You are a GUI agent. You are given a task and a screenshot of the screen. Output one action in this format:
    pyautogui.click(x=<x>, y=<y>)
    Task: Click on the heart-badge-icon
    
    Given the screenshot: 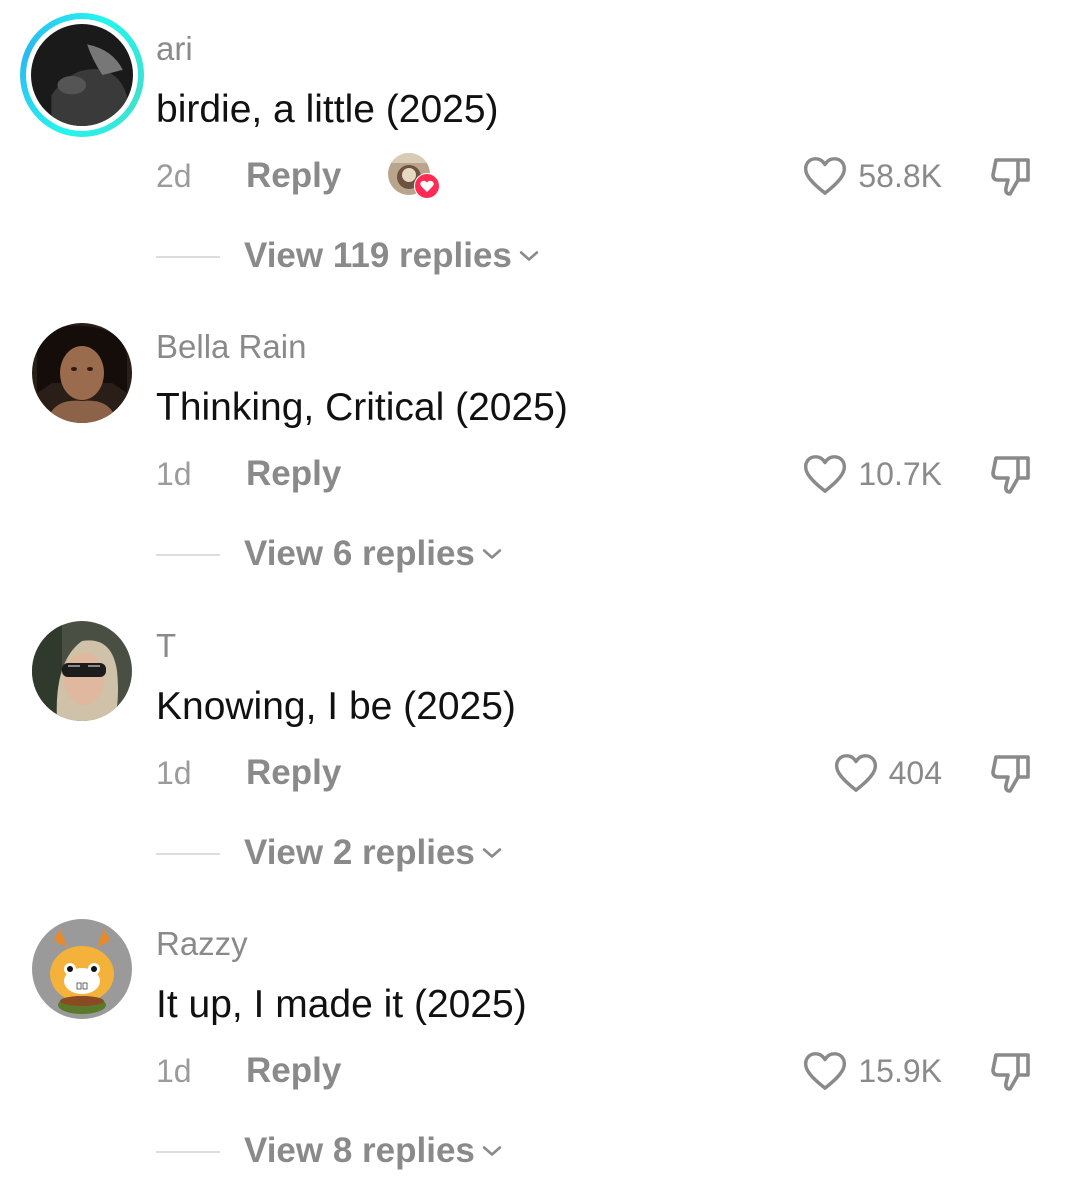 What is the action you would take?
    pyautogui.click(x=427, y=186)
    